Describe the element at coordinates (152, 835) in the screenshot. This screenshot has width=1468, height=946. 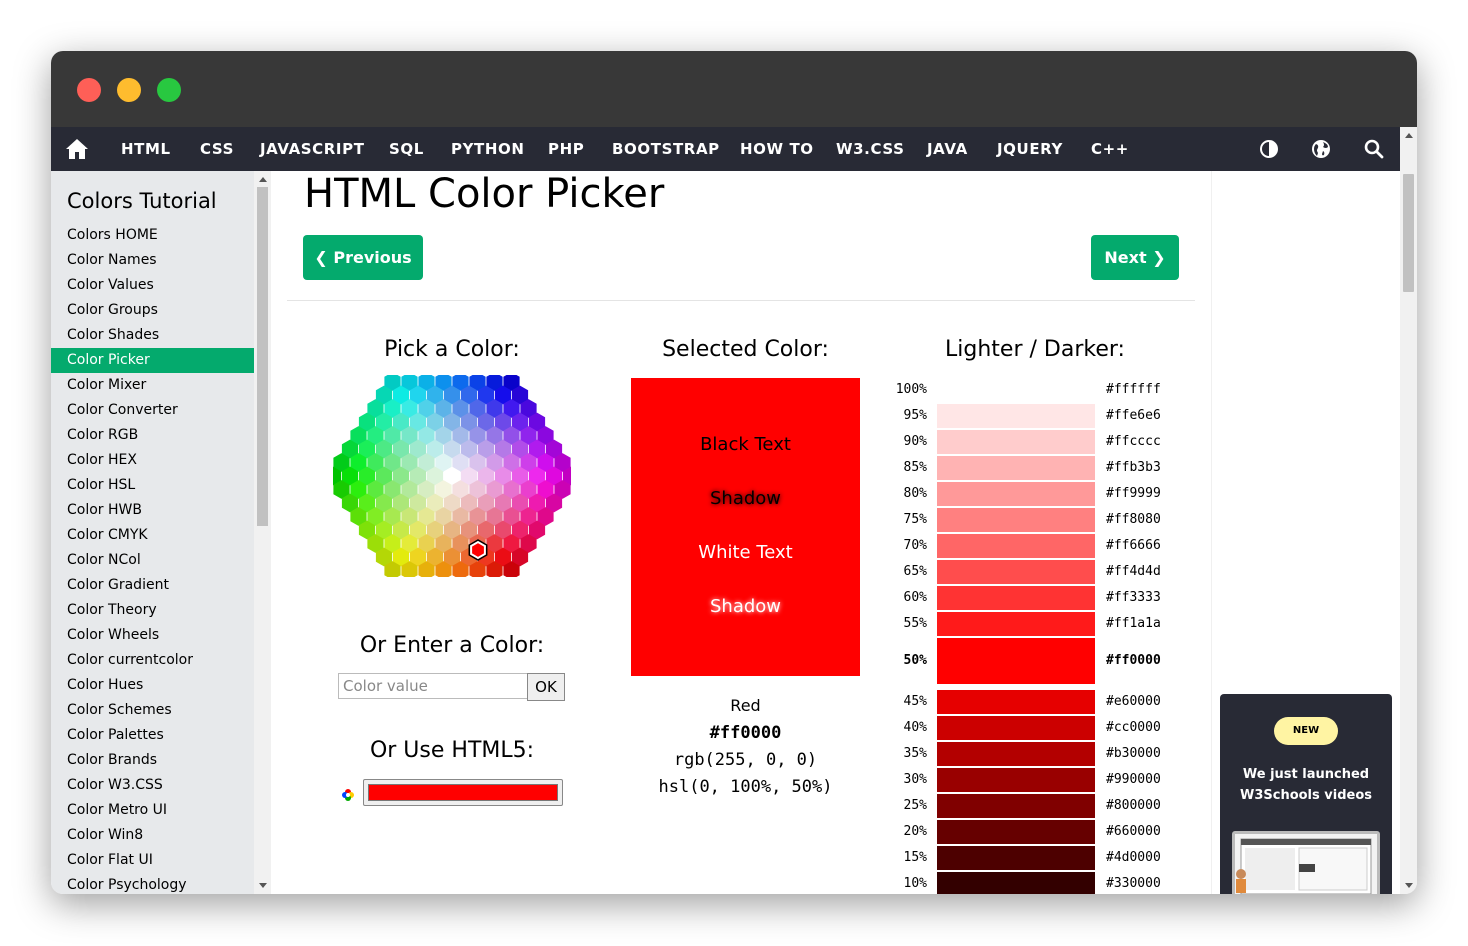
I see `sidebar-item-color-win8: Color Win8` at that location.